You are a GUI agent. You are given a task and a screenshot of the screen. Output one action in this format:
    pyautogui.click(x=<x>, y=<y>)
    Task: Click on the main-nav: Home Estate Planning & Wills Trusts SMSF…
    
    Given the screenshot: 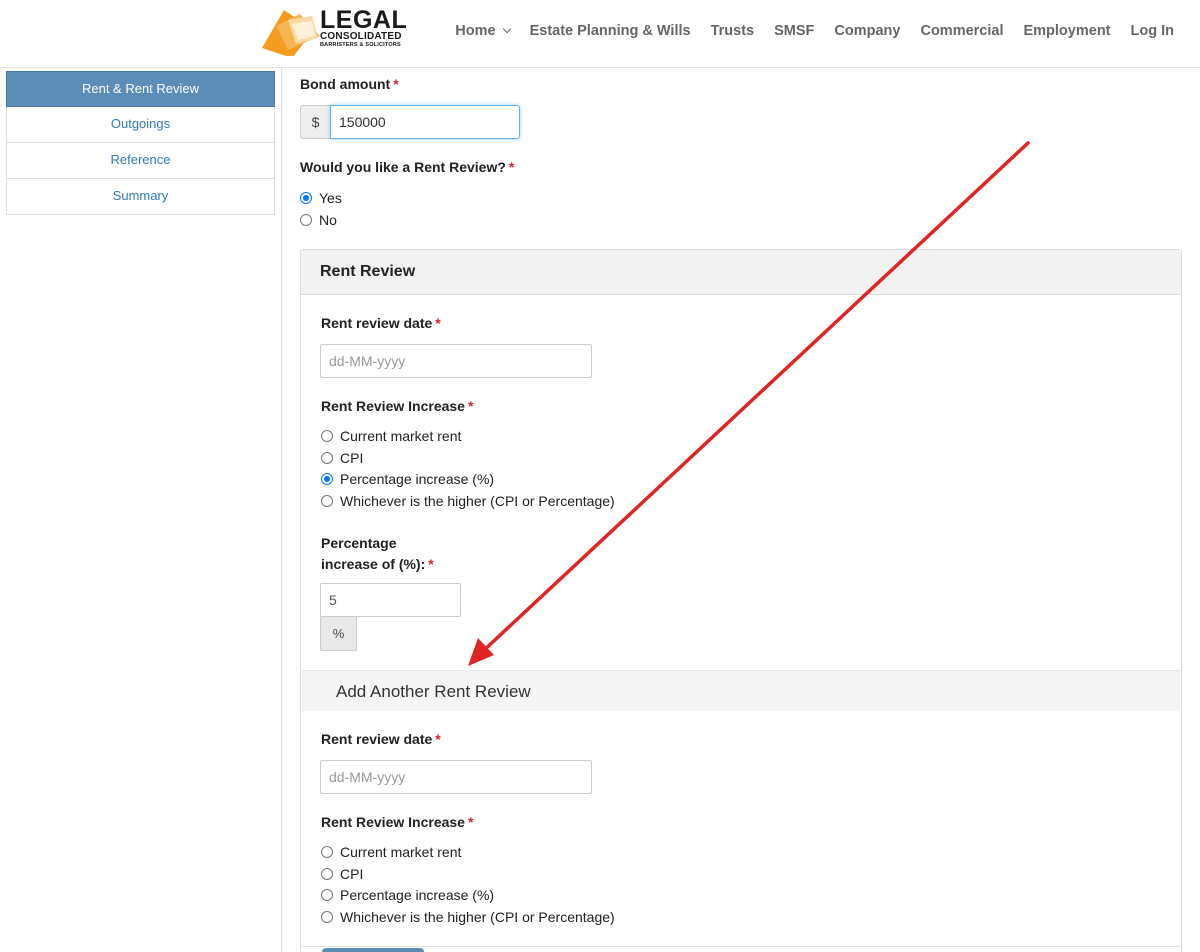 What is the action you would take?
    pyautogui.click(x=814, y=31)
    